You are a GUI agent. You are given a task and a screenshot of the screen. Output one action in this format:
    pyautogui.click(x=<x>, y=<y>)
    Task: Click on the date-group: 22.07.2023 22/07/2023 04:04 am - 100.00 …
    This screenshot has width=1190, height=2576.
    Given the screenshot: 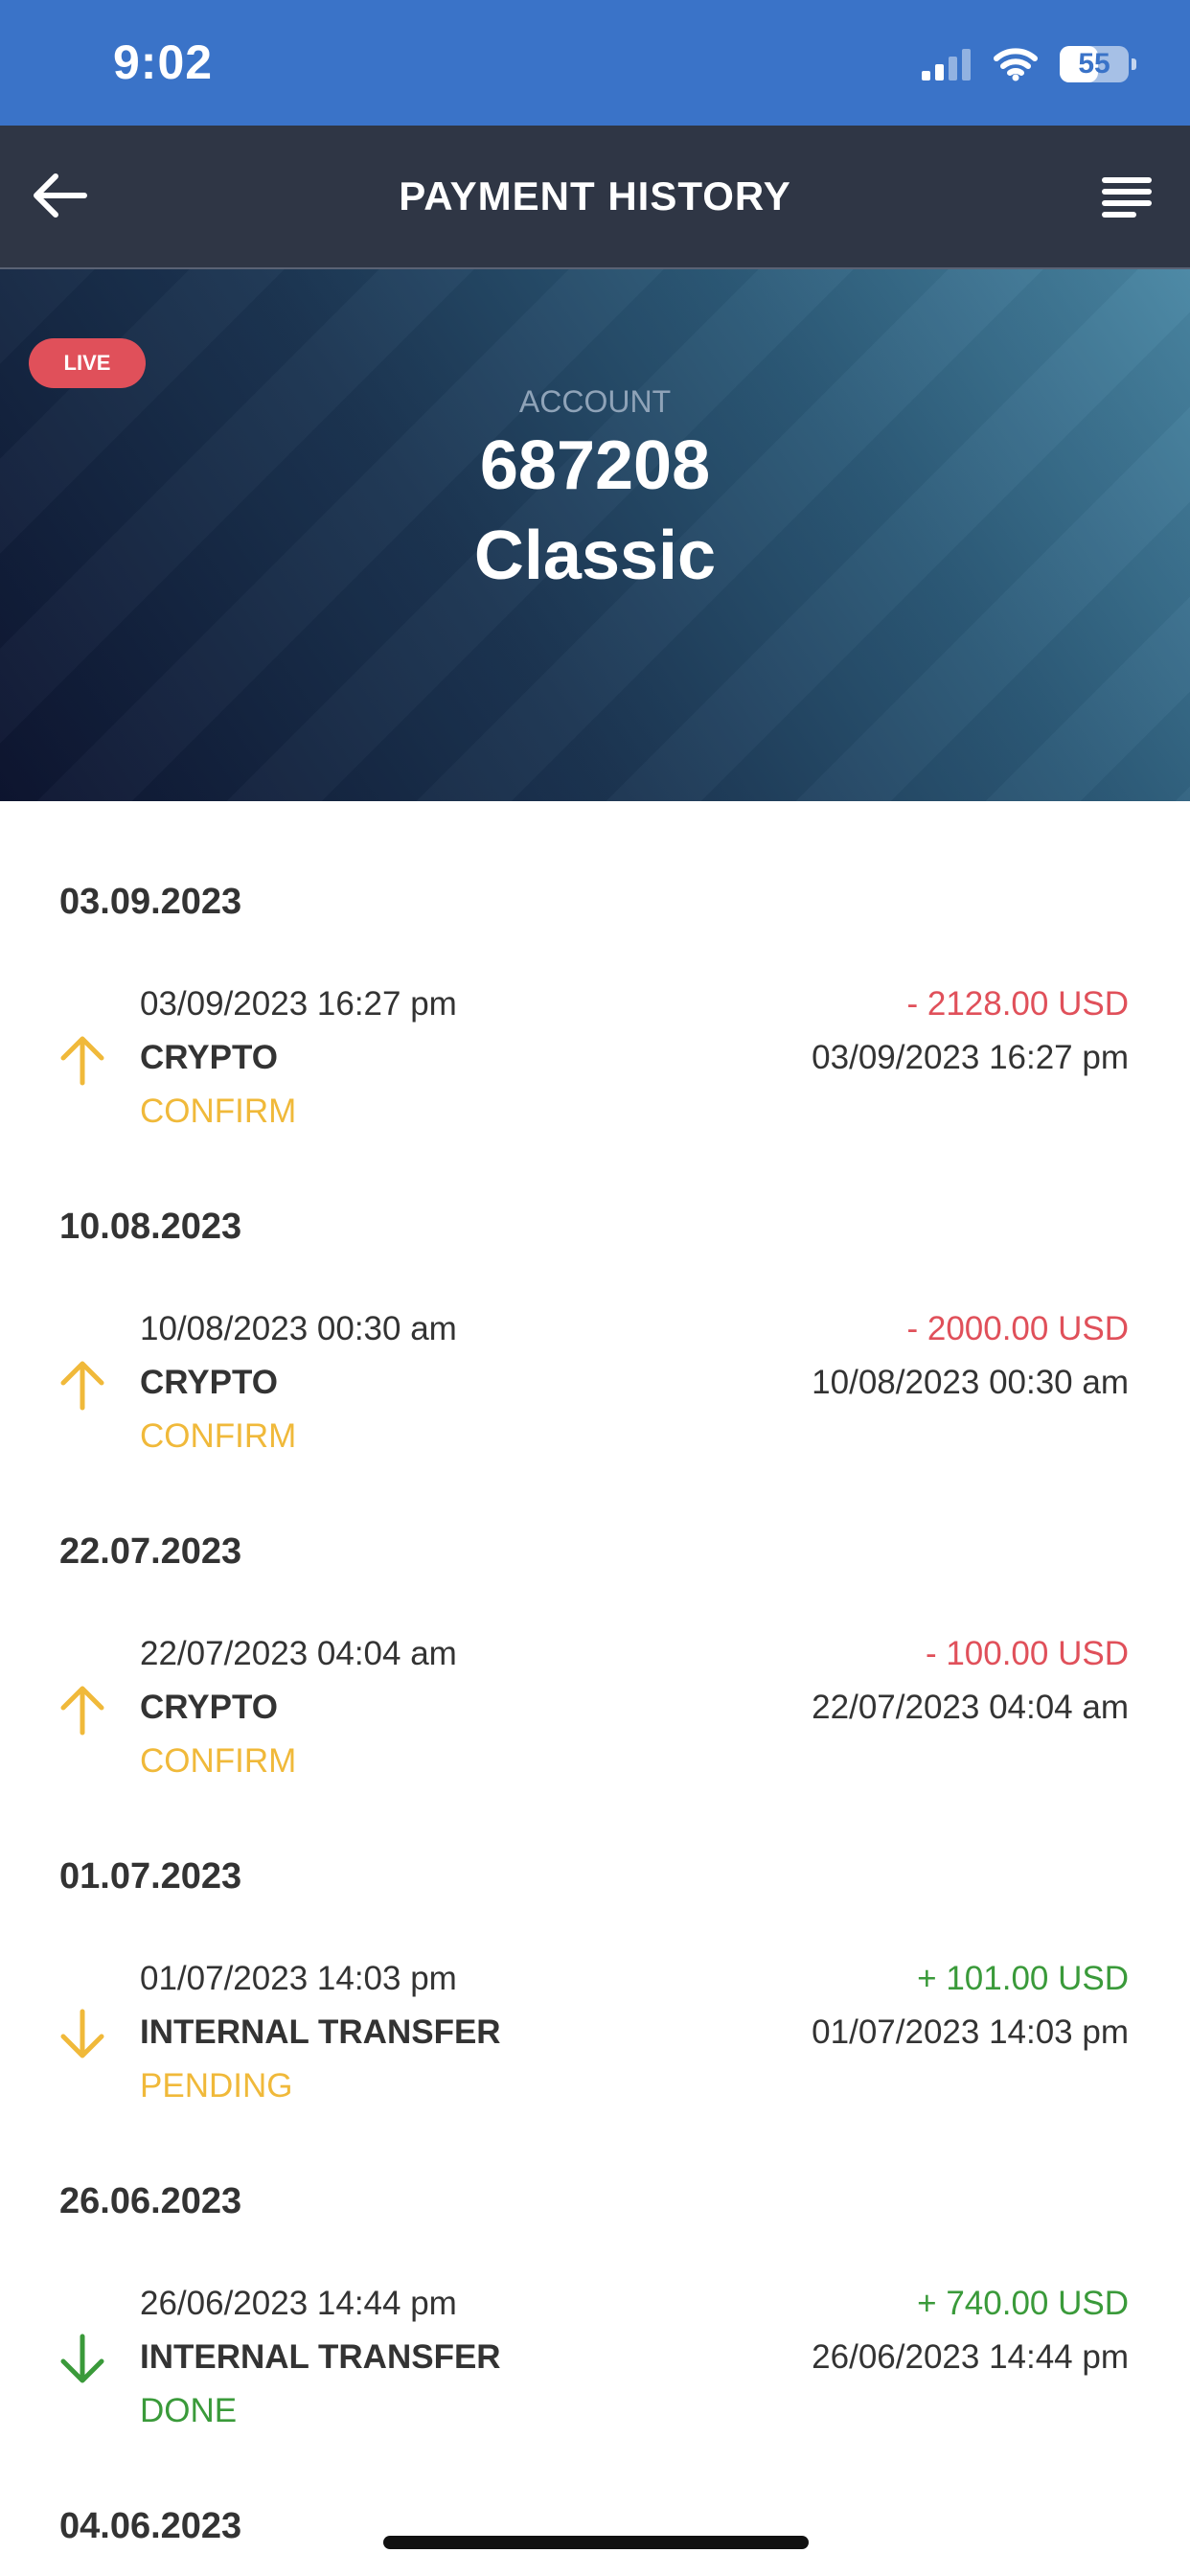 What is the action you would take?
    pyautogui.click(x=595, y=1694)
    